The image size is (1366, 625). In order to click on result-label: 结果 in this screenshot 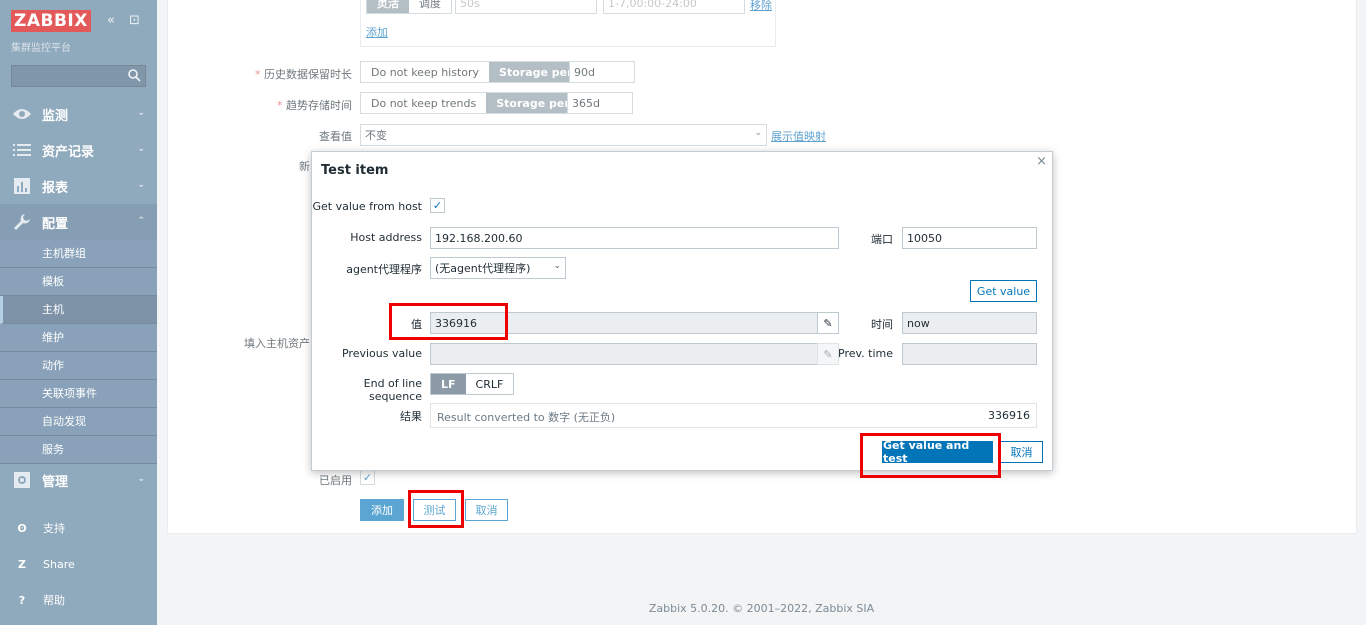, I will do `click(411, 416)`.